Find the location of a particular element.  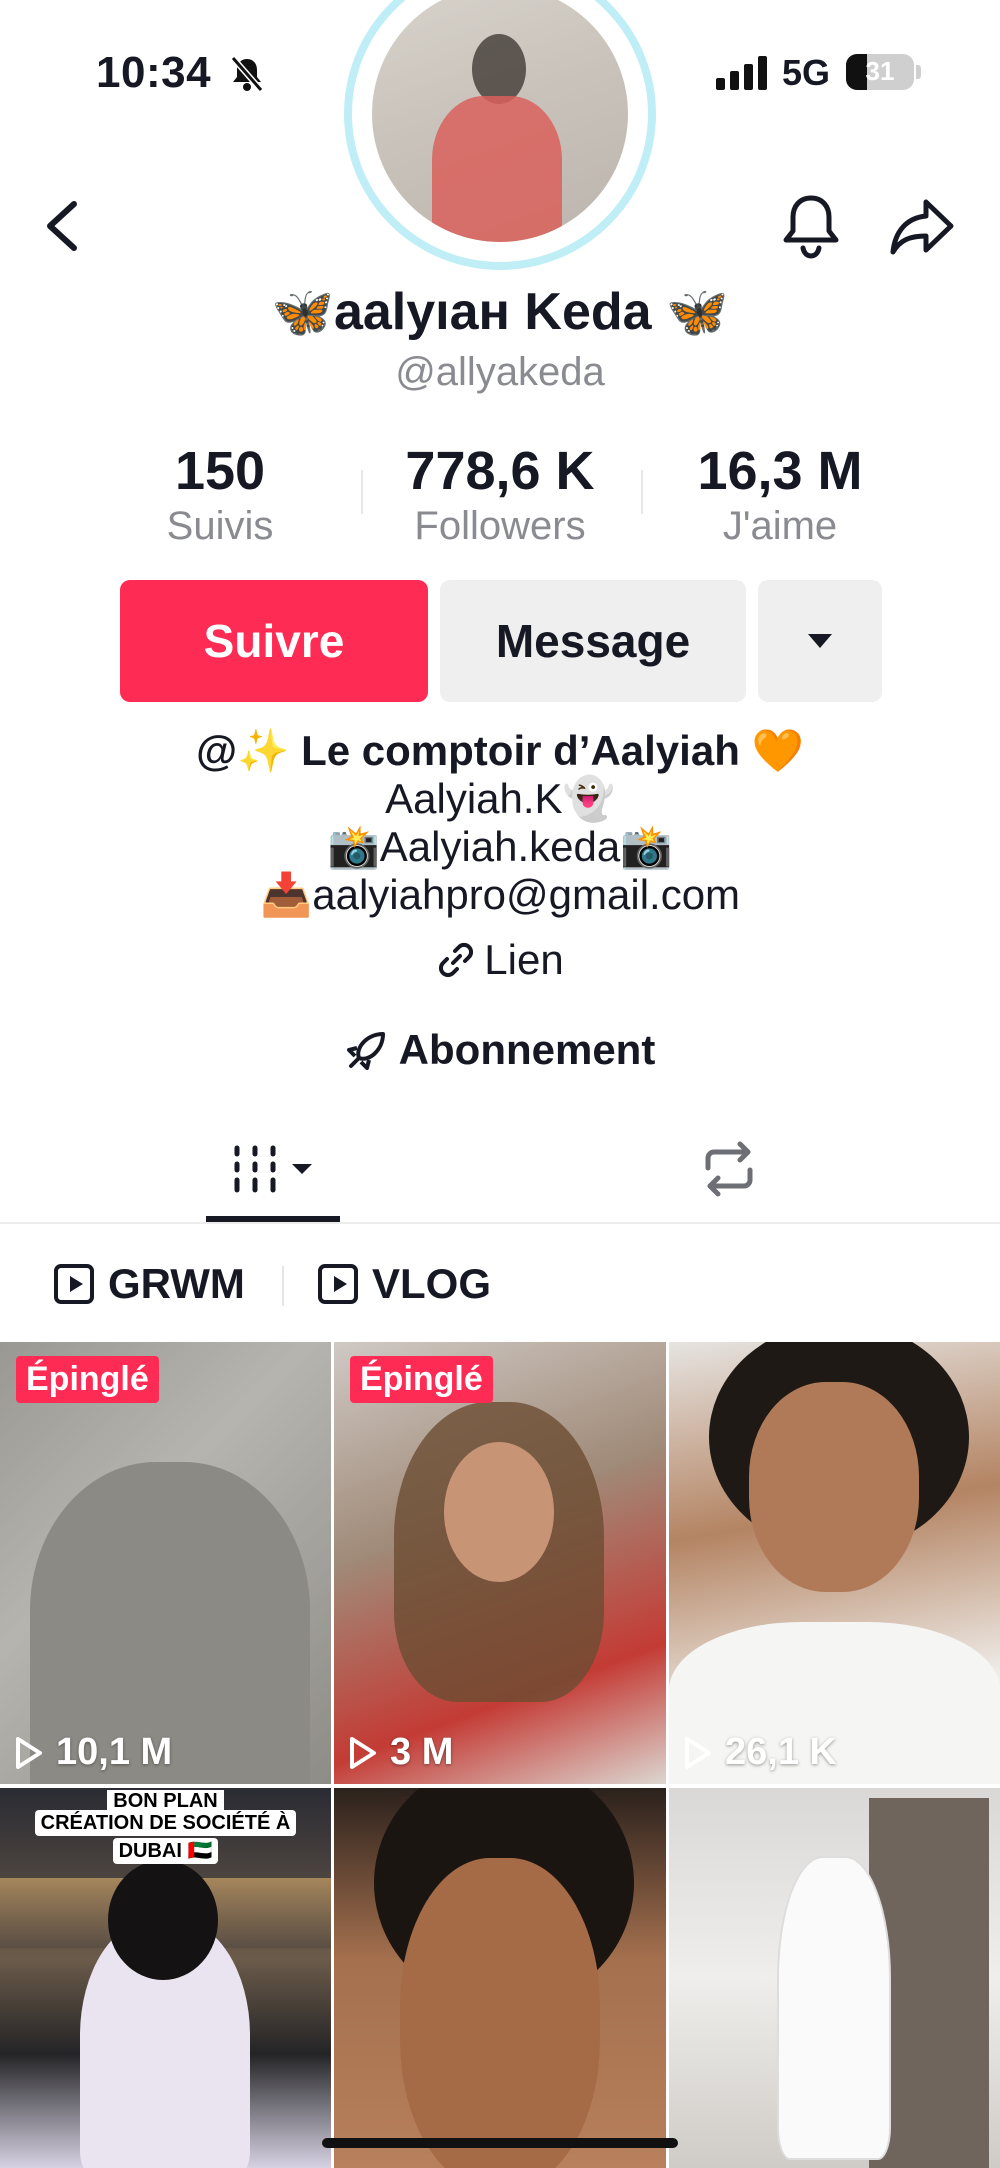

view-count: 3 M is located at coordinates (400, 1752).